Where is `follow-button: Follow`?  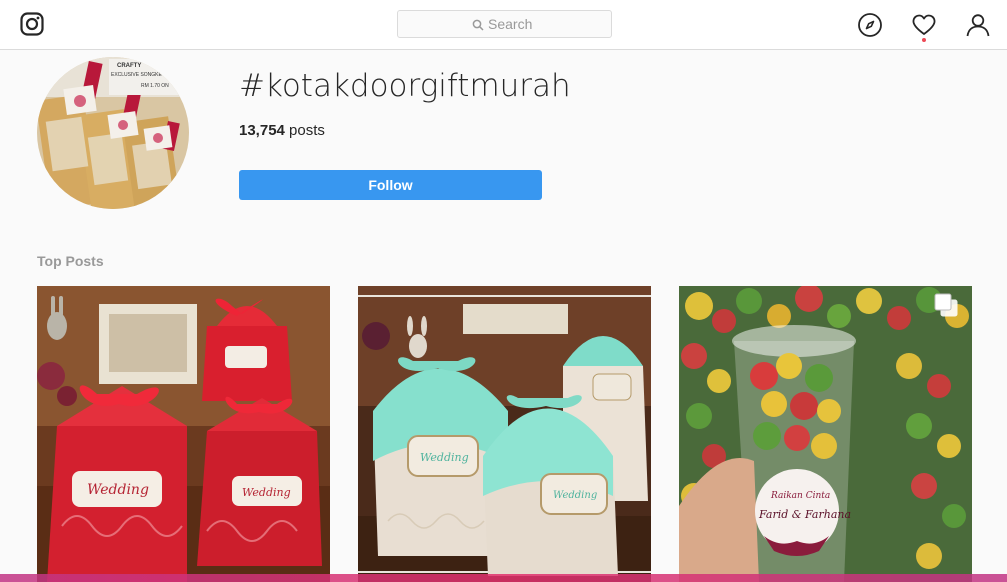
follow-button: Follow is located at coordinates (390, 185).